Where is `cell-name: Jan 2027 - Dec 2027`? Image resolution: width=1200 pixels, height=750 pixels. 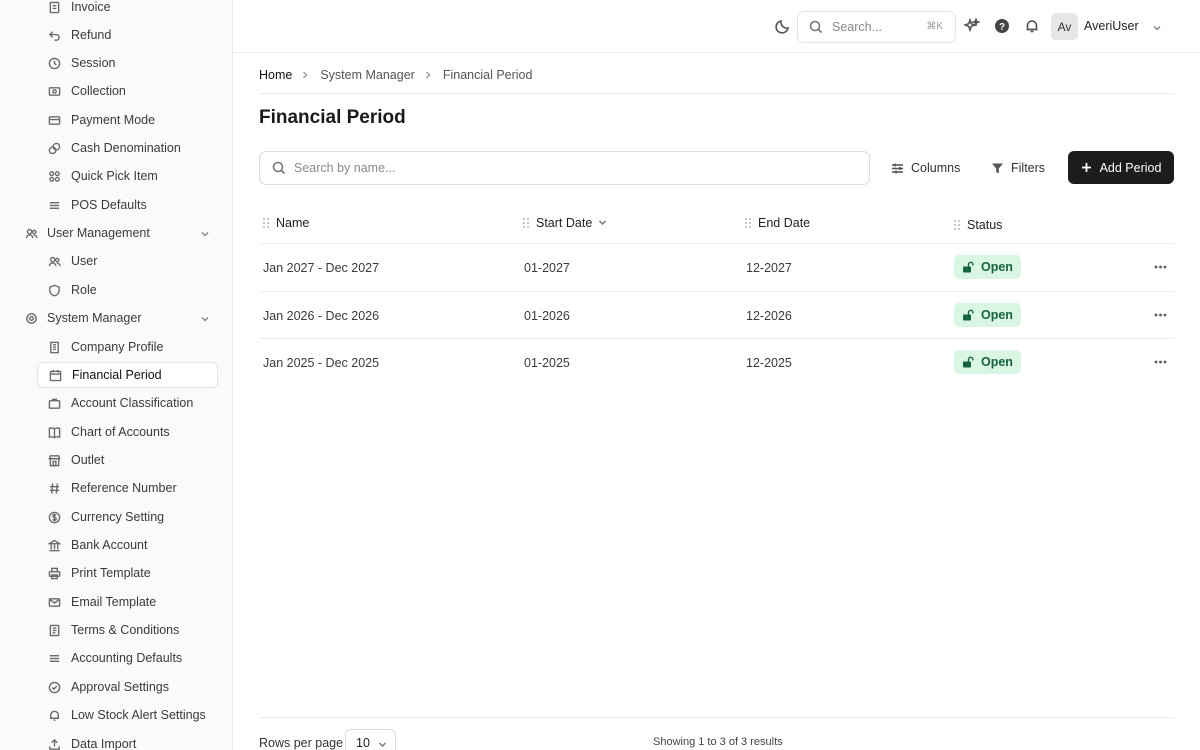 cell-name: Jan 2027 - Dec 2027 is located at coordinates (321, 268).